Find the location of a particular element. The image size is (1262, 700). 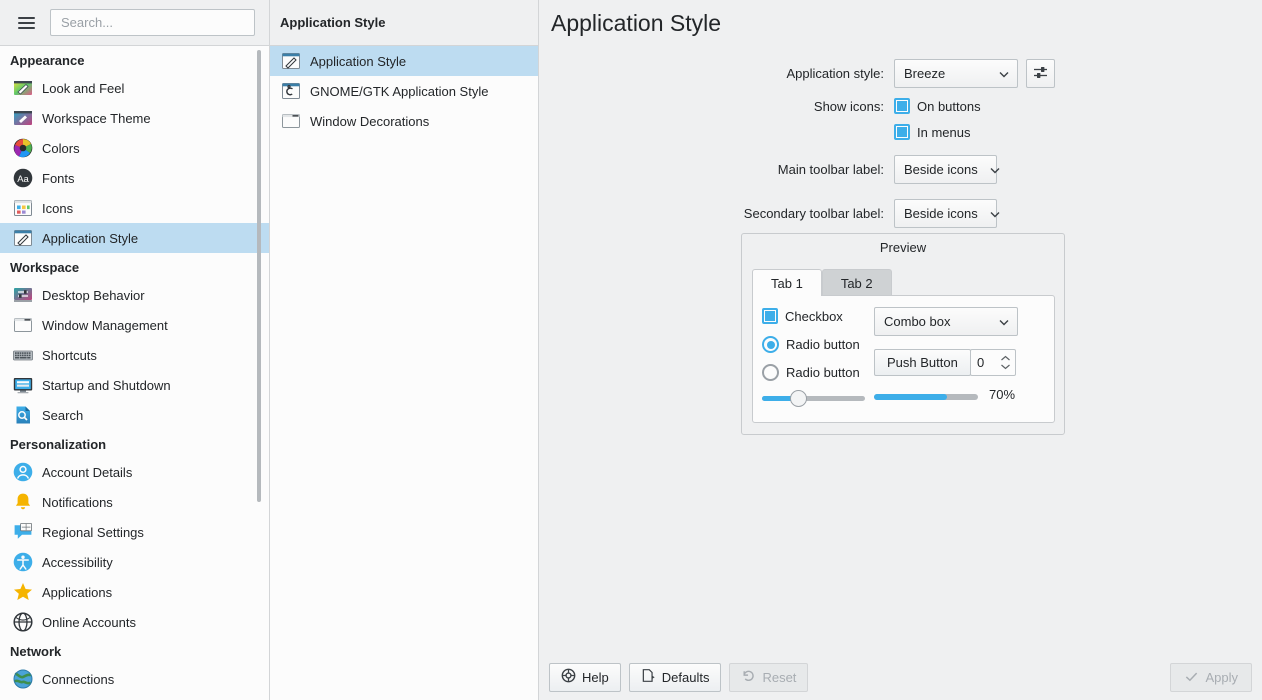

module-item-gnome-gtk-application-style: GNOME/GTK Application Style is located at coordinates (404, 91).